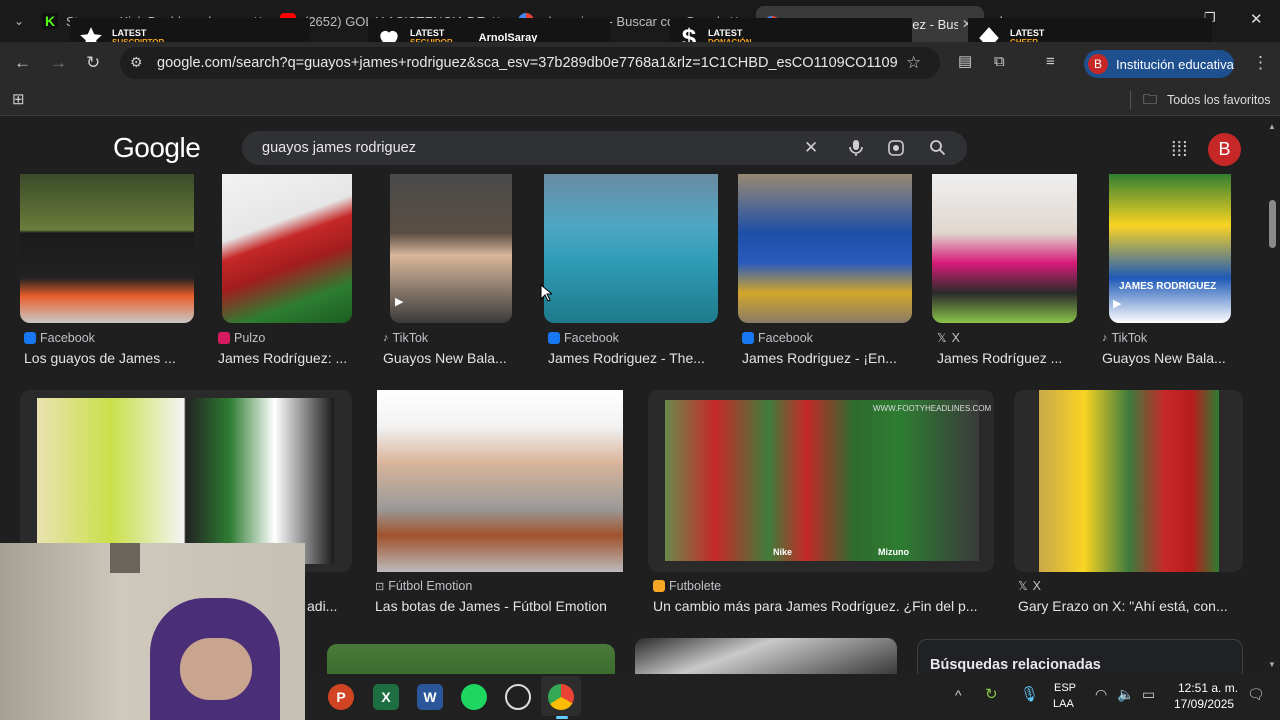 The image size is (1280, 720). Describe the element at coordinates (1219, 100) in the screenshot. I see `all-favorites-link: Todos los favoritos` at that location.